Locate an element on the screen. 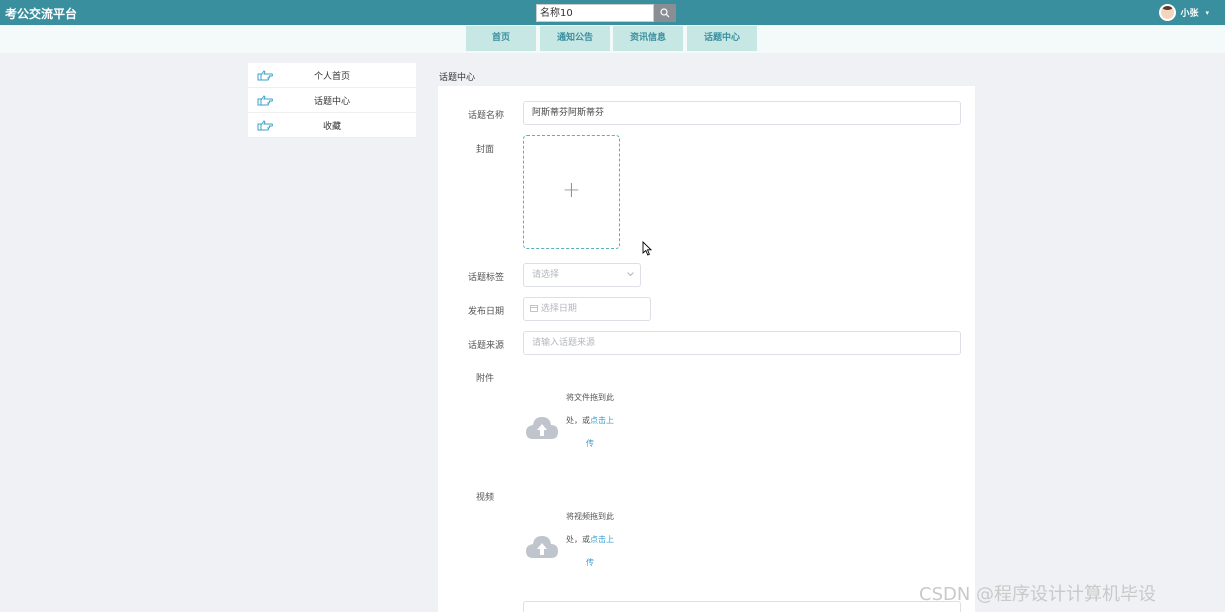 This screenshot has height=612, width=1225. topic-name-input: 阿斯蒂芬阿斯蒂芬 is located at coordinates (742, 113).